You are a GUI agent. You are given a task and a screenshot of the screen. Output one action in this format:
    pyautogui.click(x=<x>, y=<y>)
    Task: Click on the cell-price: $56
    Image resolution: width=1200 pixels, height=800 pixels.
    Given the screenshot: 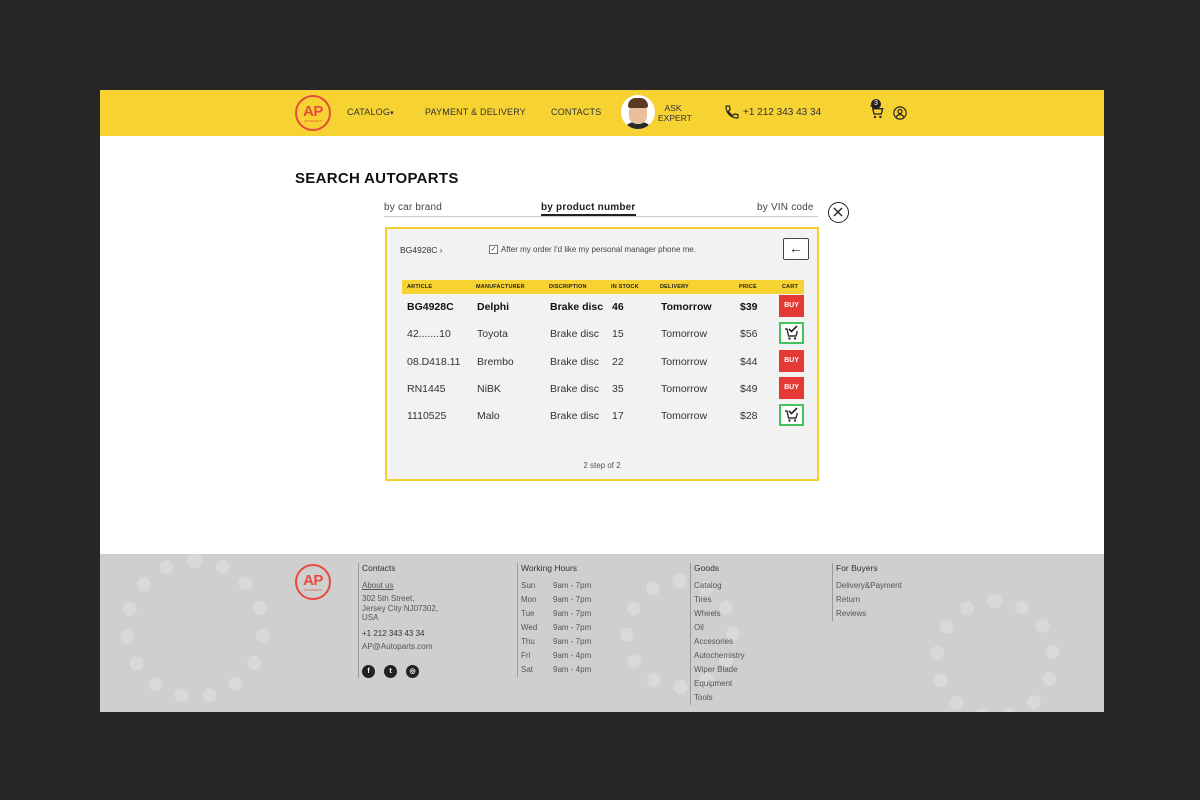 What is the action you would take?
    pyautogui.click(x=749, y=334)
    